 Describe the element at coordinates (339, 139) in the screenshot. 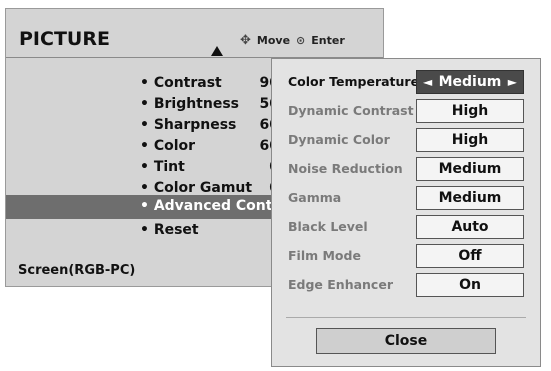

I see `option-label: Dynamic Color` at that location.